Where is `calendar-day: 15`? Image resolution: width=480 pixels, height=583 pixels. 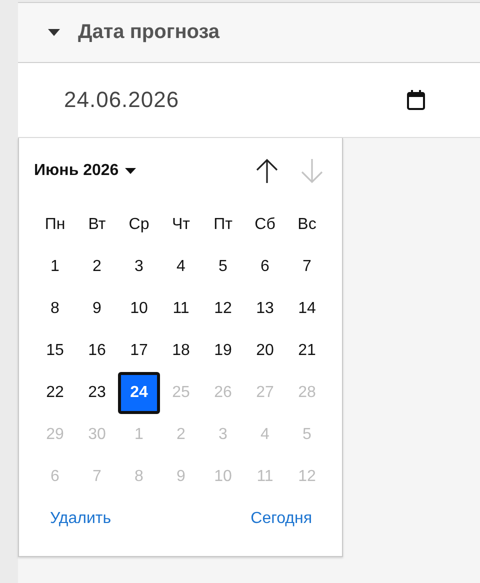 calendar-day: 15 is located at coordinates (55, 351).